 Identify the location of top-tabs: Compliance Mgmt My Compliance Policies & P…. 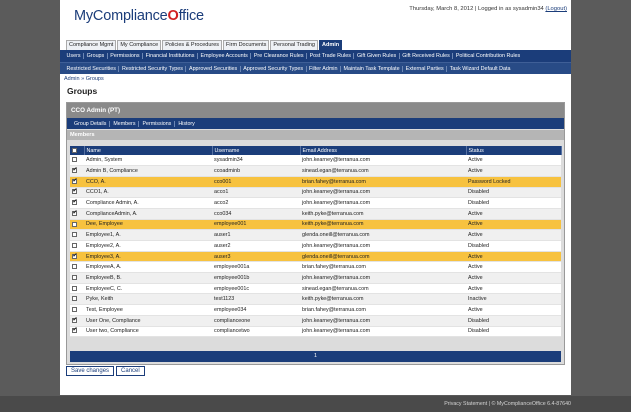
(204, 45).